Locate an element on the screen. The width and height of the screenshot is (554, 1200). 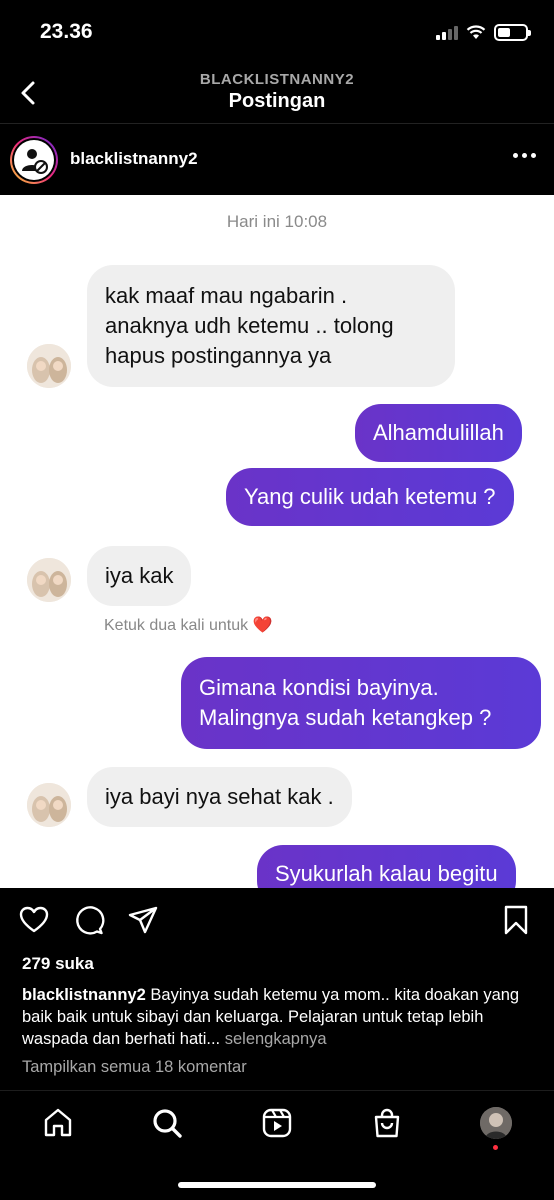
chat-message-outgoing: Alhamdulillah is located at coordinates (438, 433).